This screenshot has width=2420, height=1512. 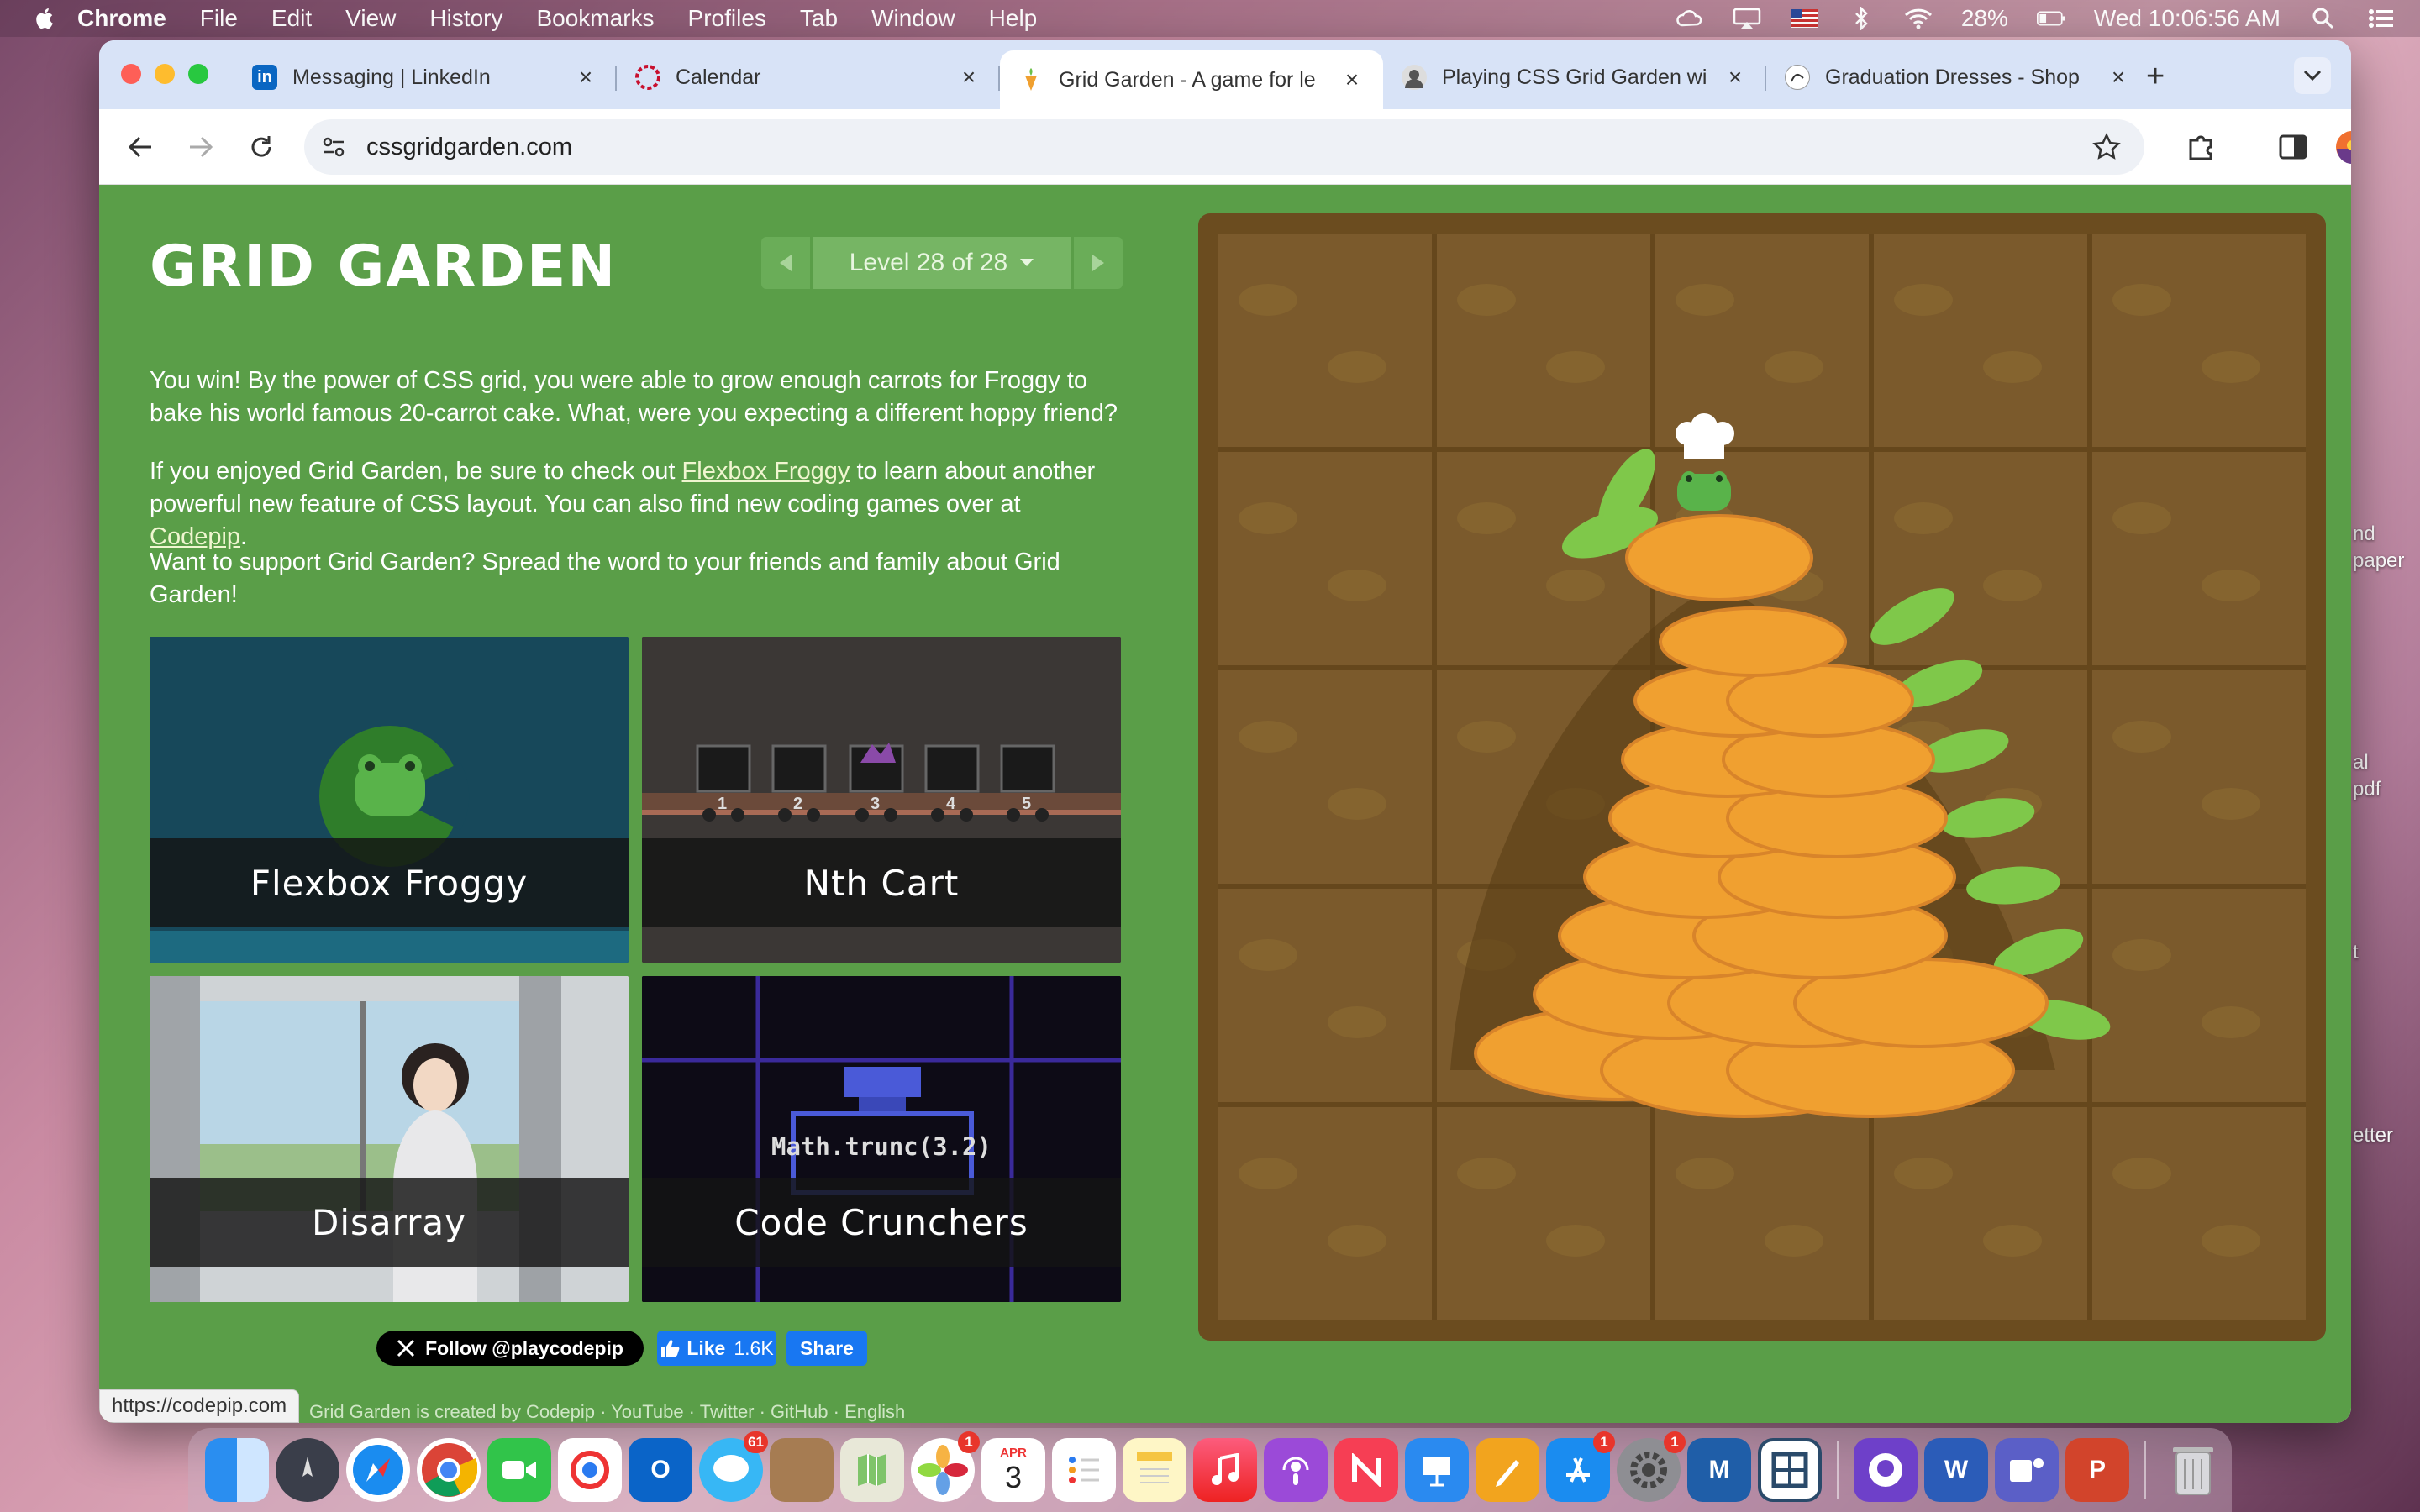 I want to click on desktop-file-label: t, so click(x=2356, y=952).